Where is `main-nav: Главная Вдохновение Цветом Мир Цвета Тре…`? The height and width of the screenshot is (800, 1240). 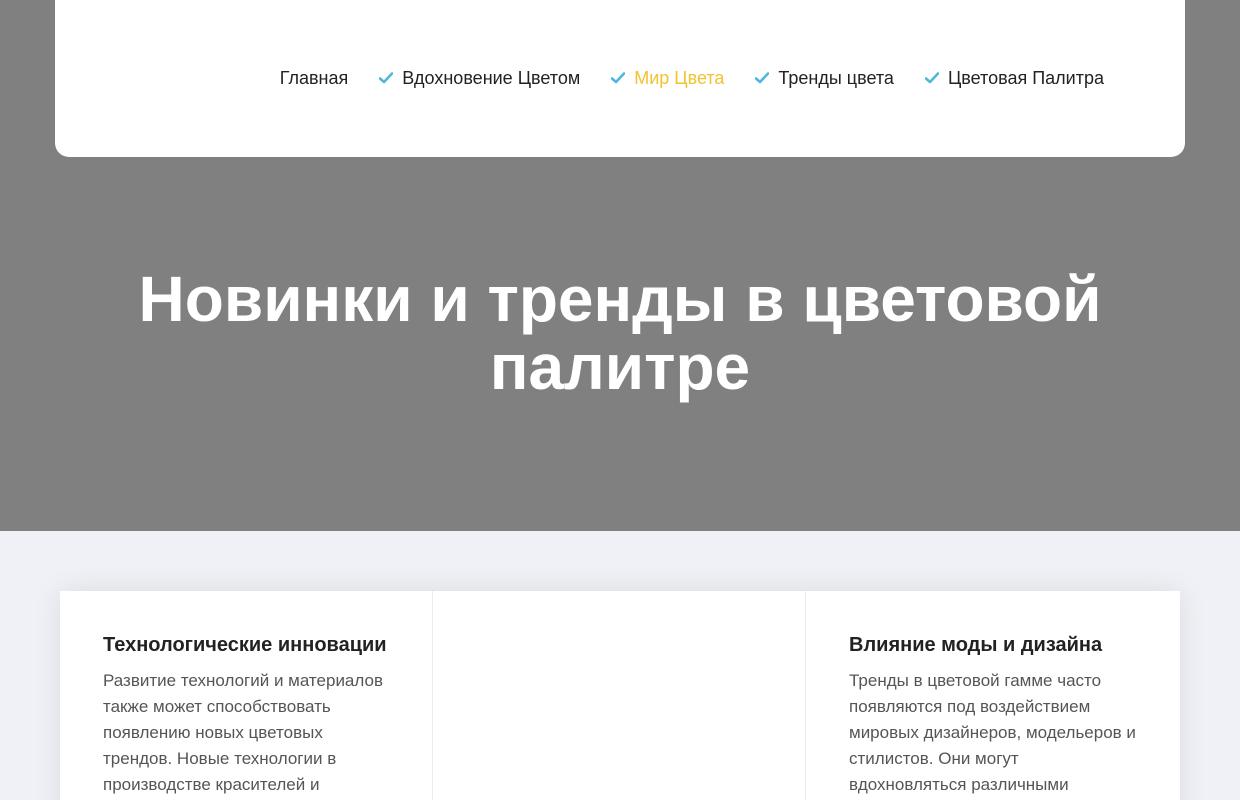
main-nav: Главная Вдохновение Цветом Мир Цвета Тре… is located at coordinates (692, 78).